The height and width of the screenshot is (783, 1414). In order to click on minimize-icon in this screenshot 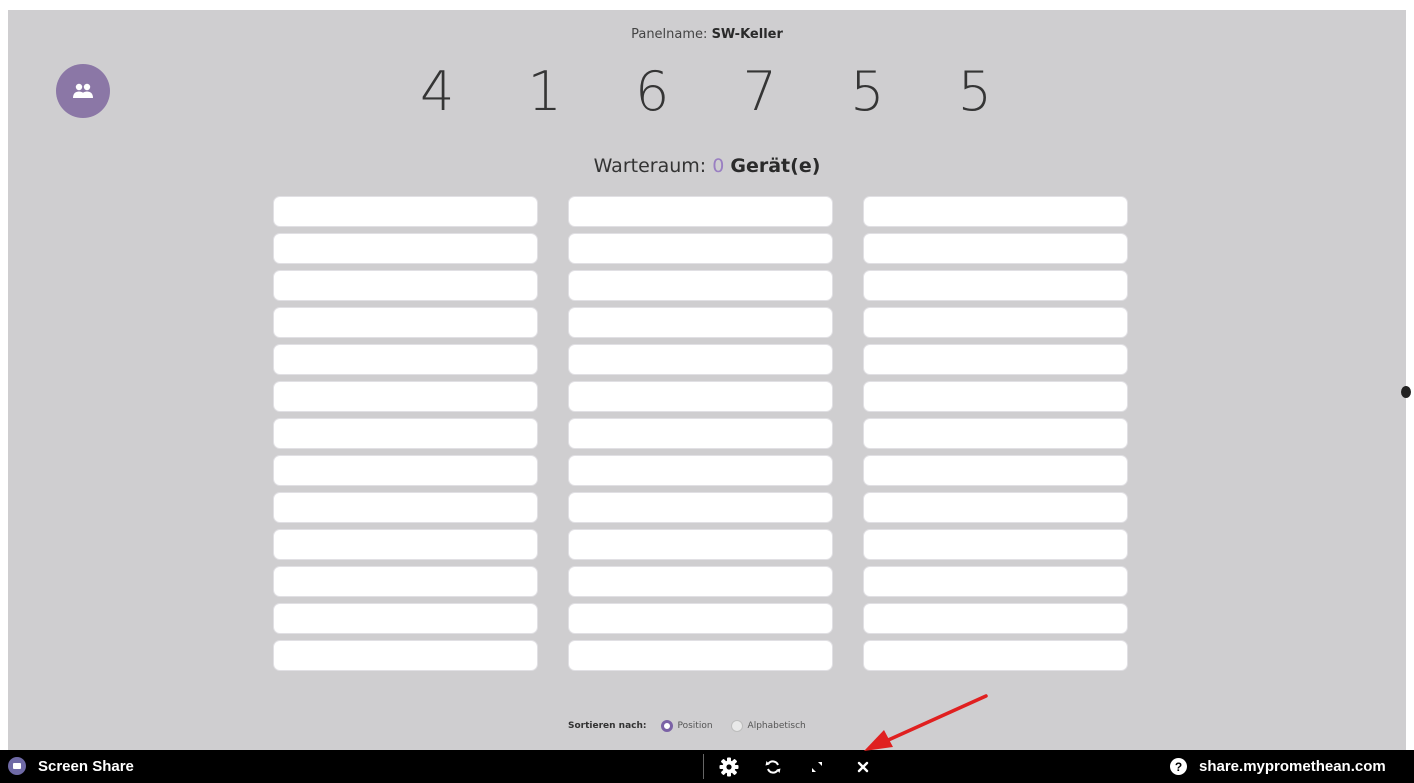, I will do `click(817, 767)`.